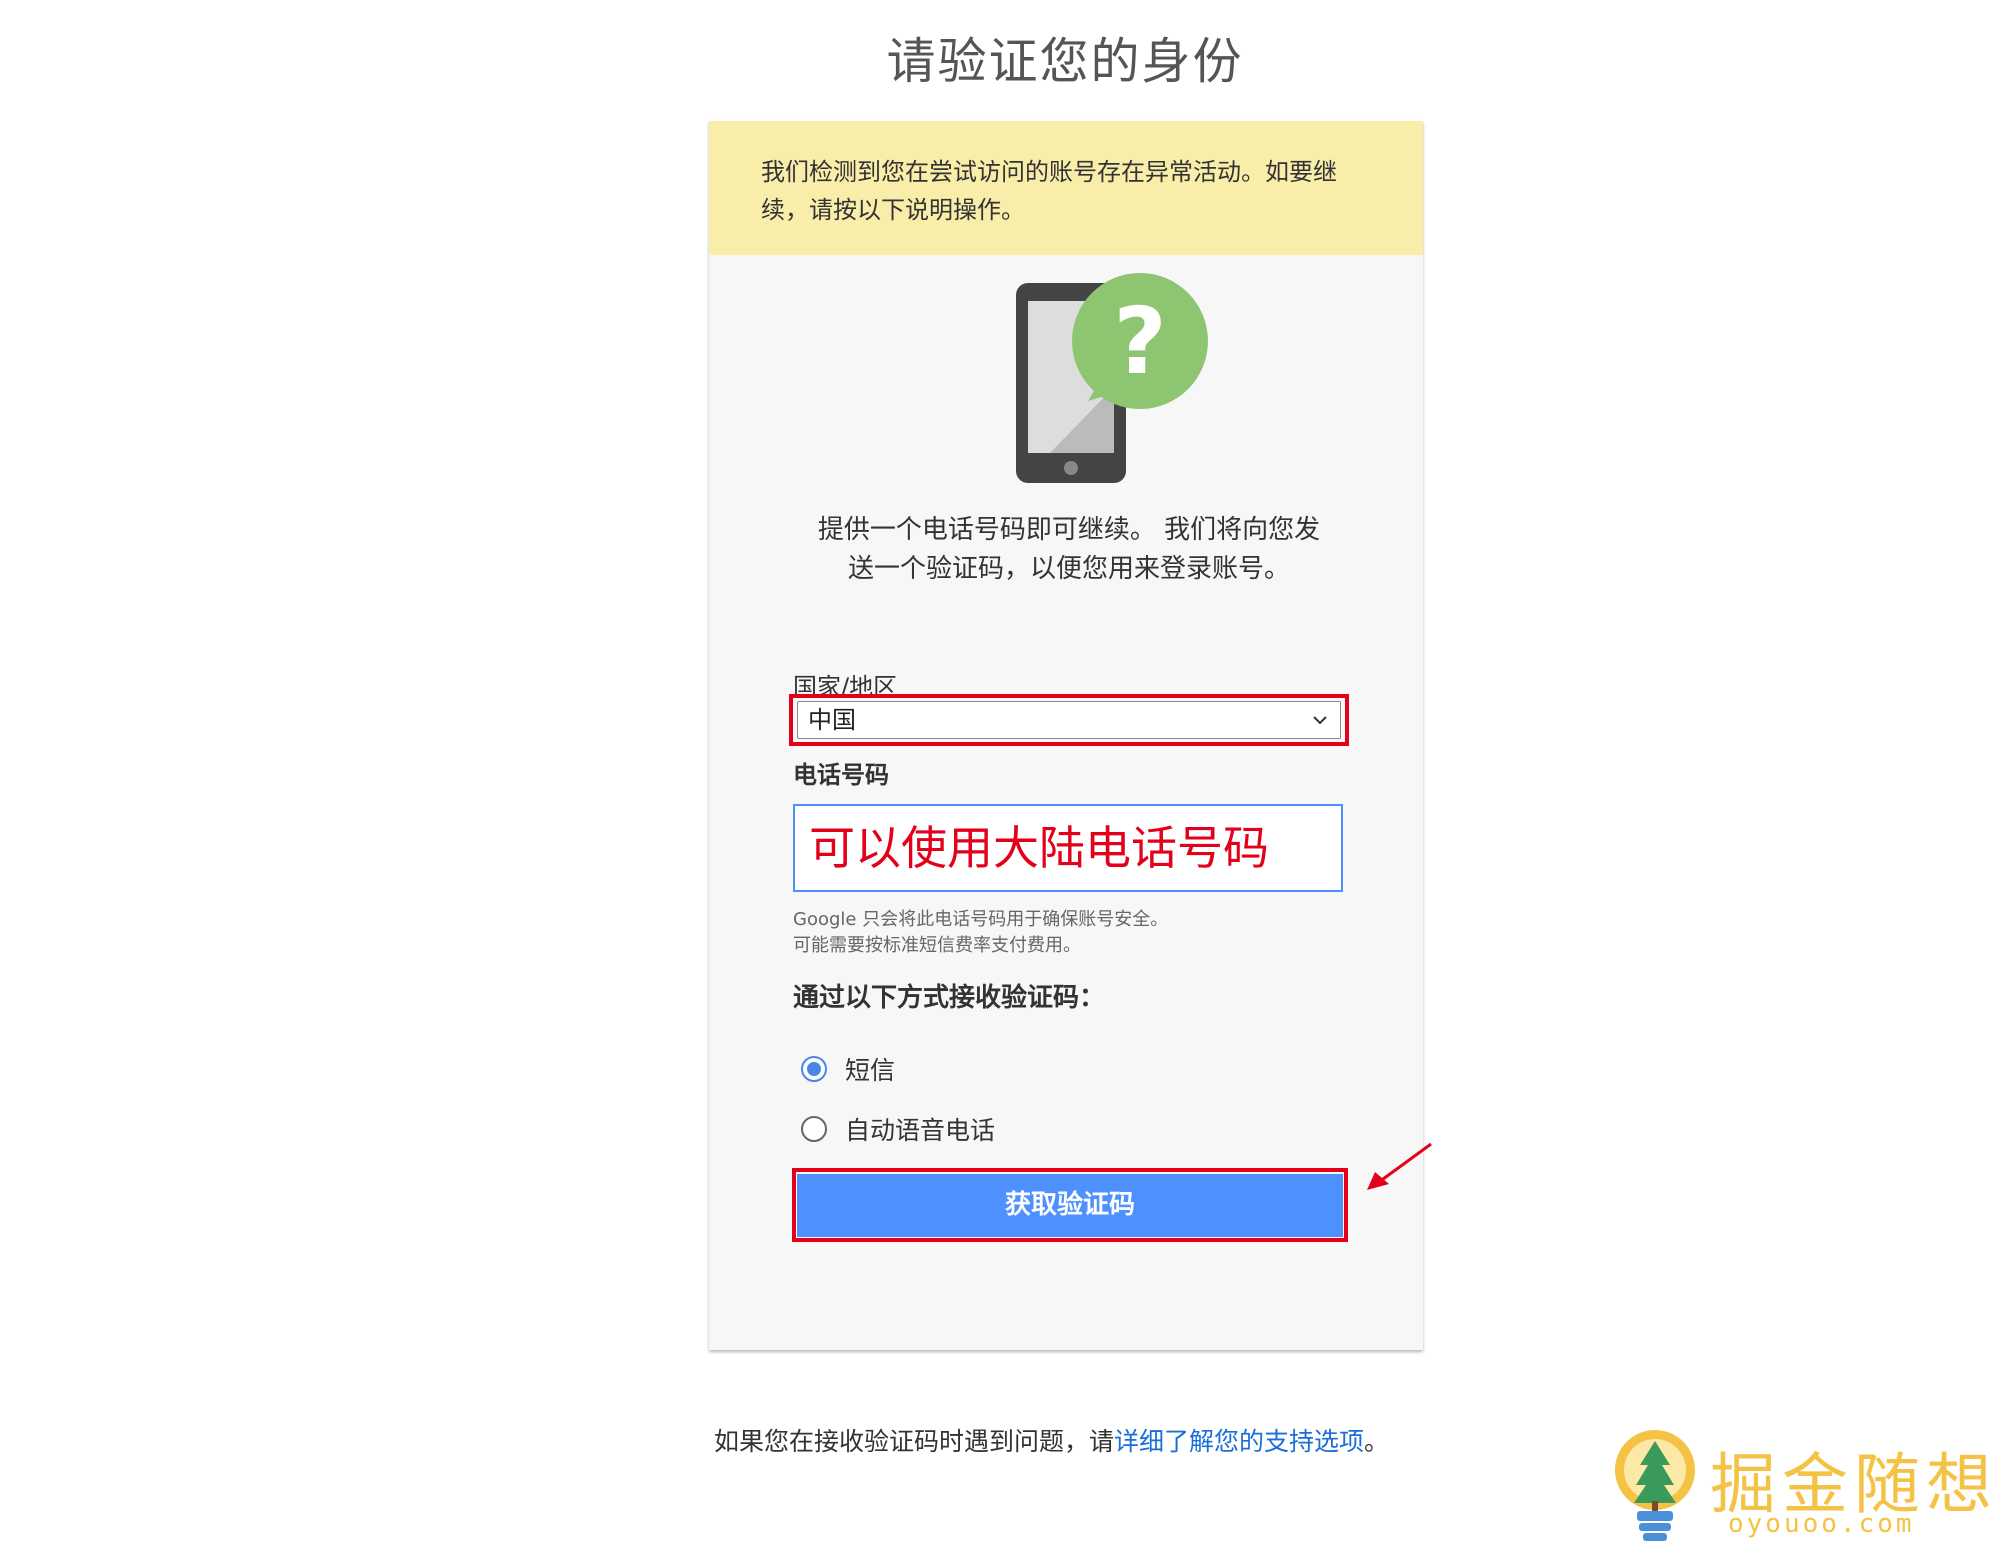  Describe the element at coordinates (981, 919) in the screenshot. I see `phone-note-line: Google 只会将此电话号码用于确保账号安全。` at that location.